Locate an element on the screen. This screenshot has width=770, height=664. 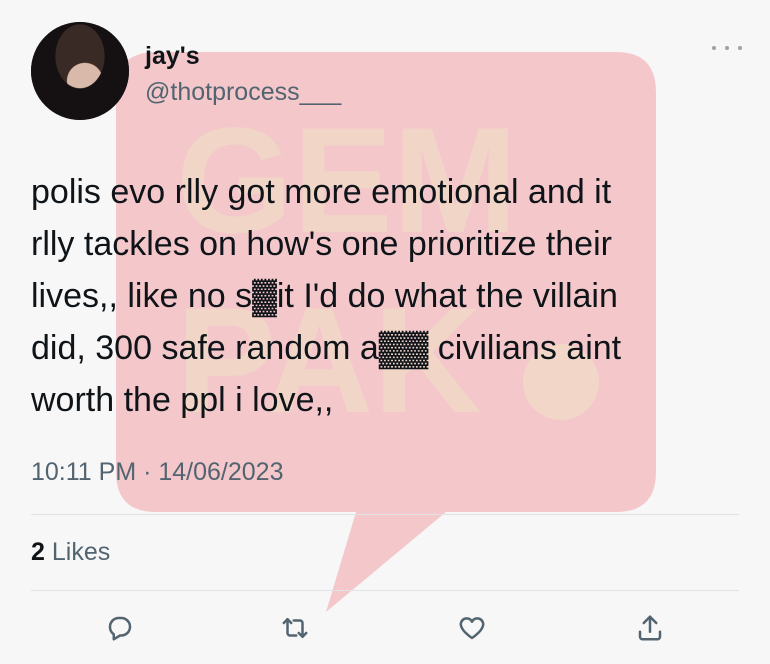
tweet-timestamp: 10:11 PM · 14/06/2023 is located at coordinates (157, 472).